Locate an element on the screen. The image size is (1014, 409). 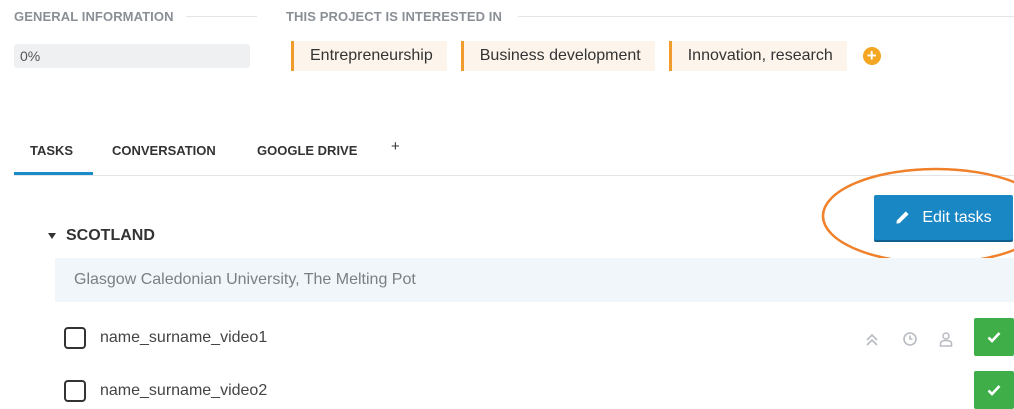
interests-heading: THIS PROJECT IS INTERESTED IN is located at coordinates (394, 16).